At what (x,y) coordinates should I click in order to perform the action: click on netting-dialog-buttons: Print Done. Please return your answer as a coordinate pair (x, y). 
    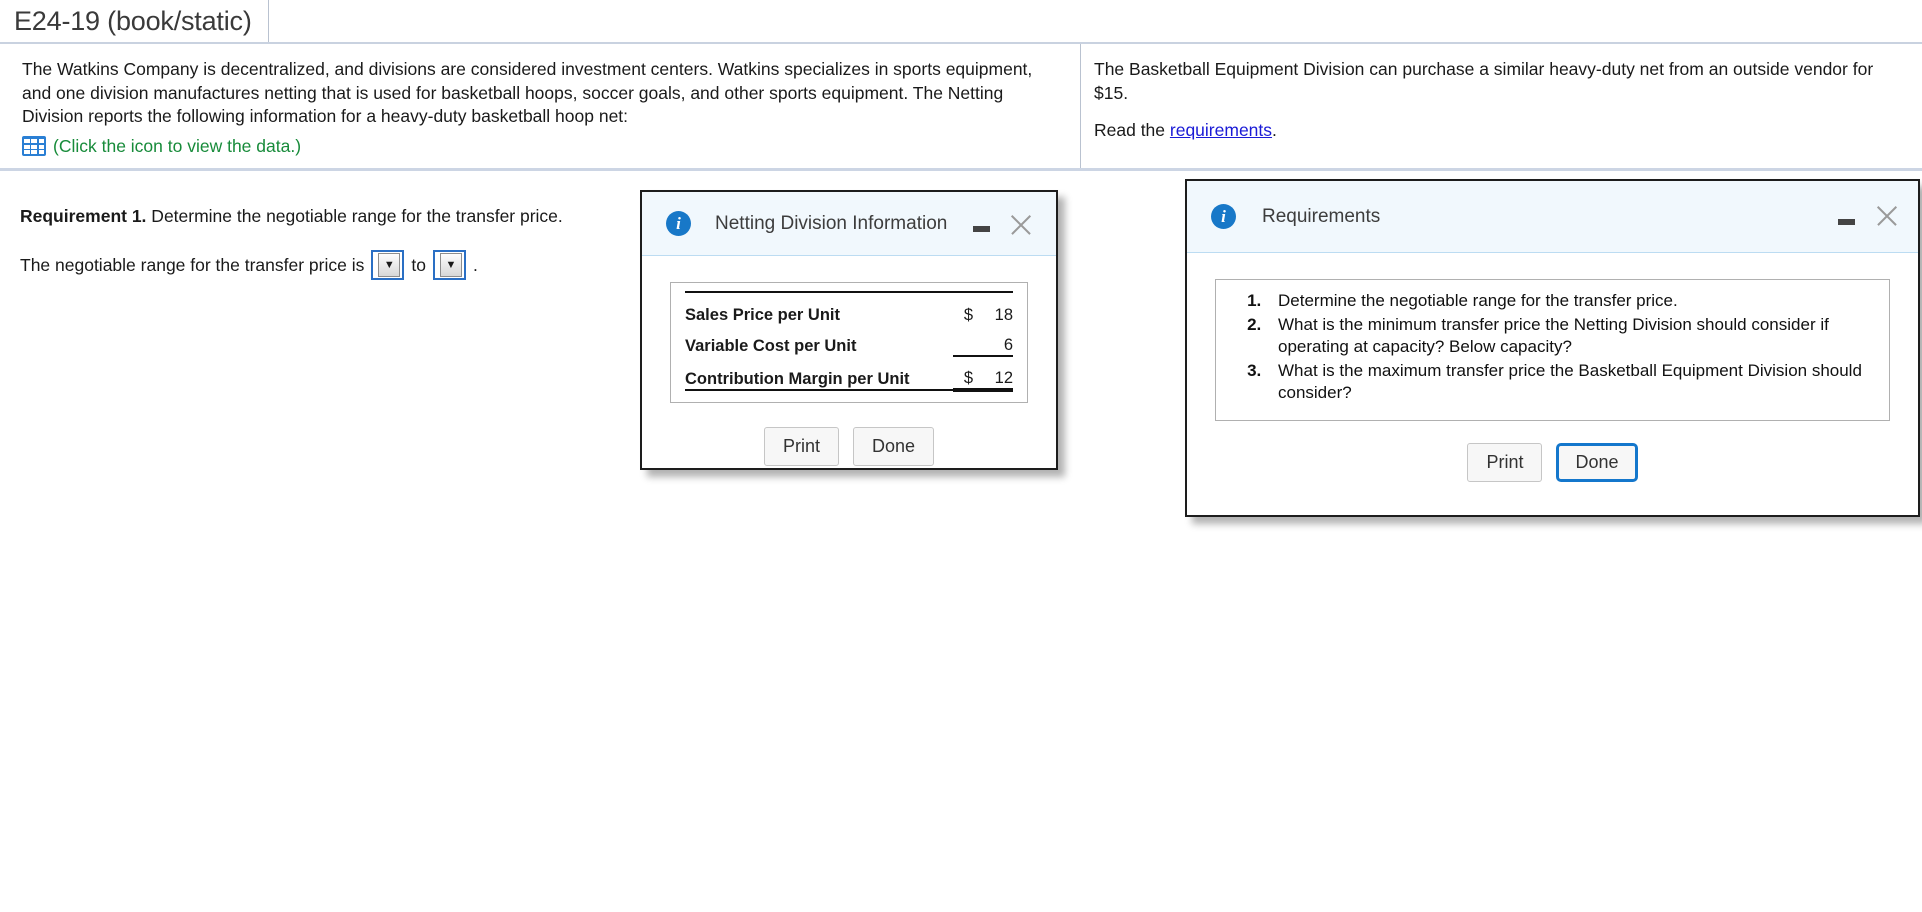
    Looking at the image, I should click on (849, 446).